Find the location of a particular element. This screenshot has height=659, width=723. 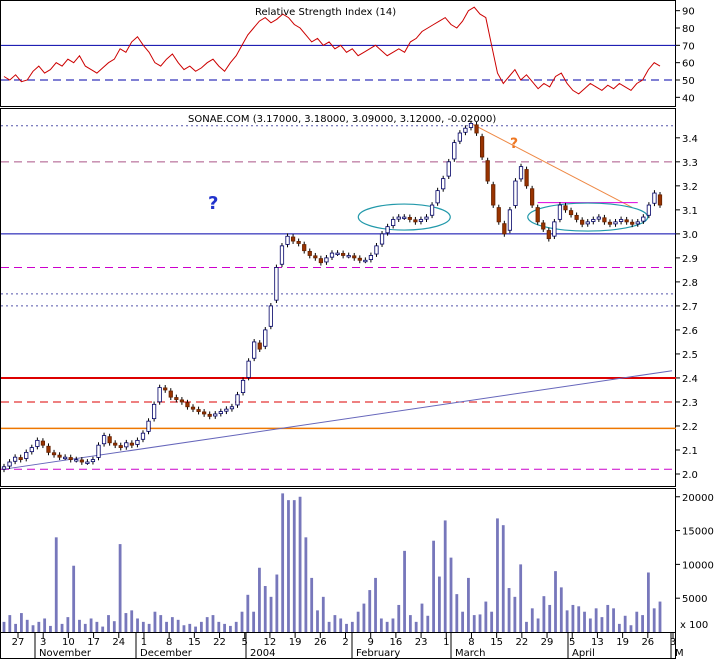

price-y-tick-label: 3.3 is located at coordinates (690, 163).